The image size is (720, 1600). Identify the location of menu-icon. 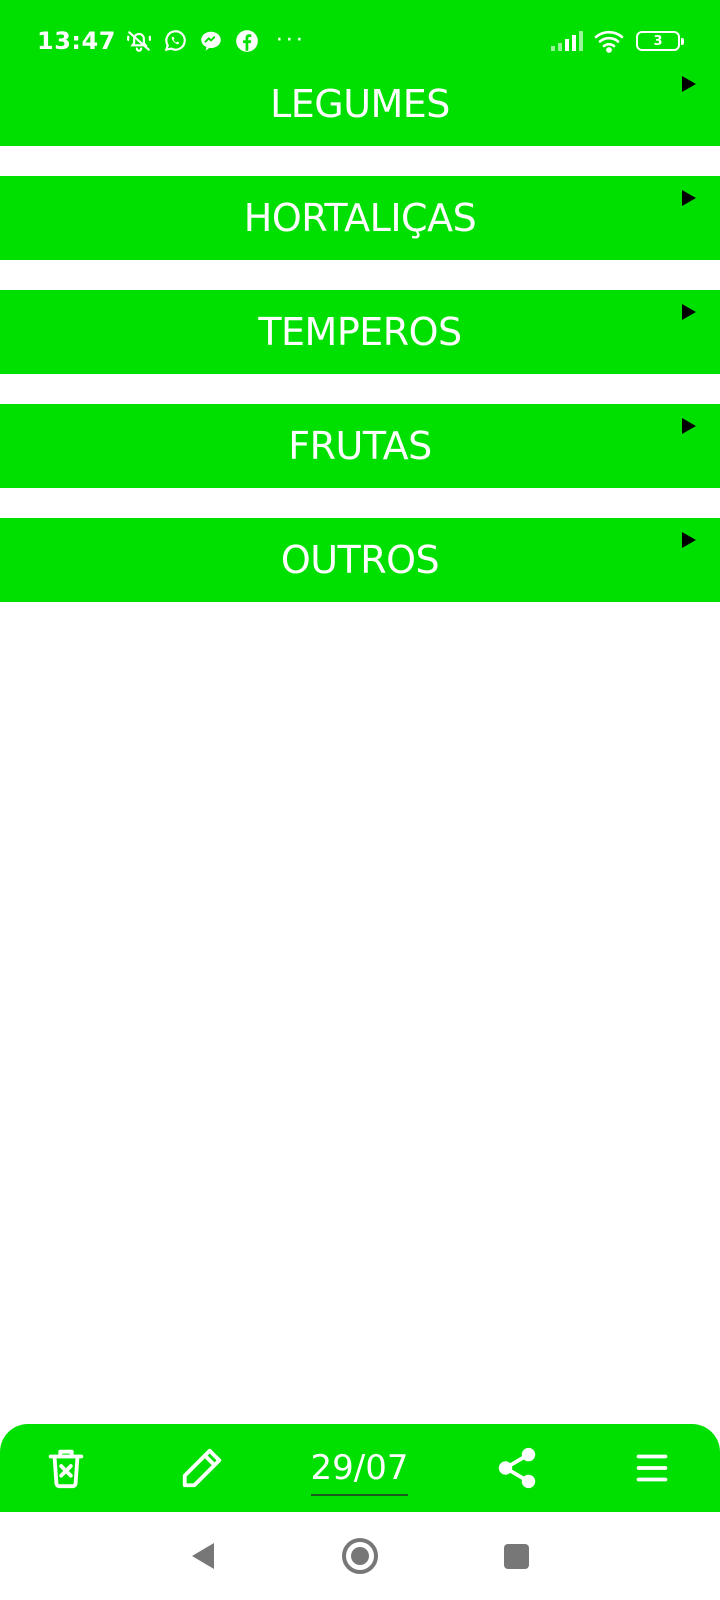
(652, 1468).